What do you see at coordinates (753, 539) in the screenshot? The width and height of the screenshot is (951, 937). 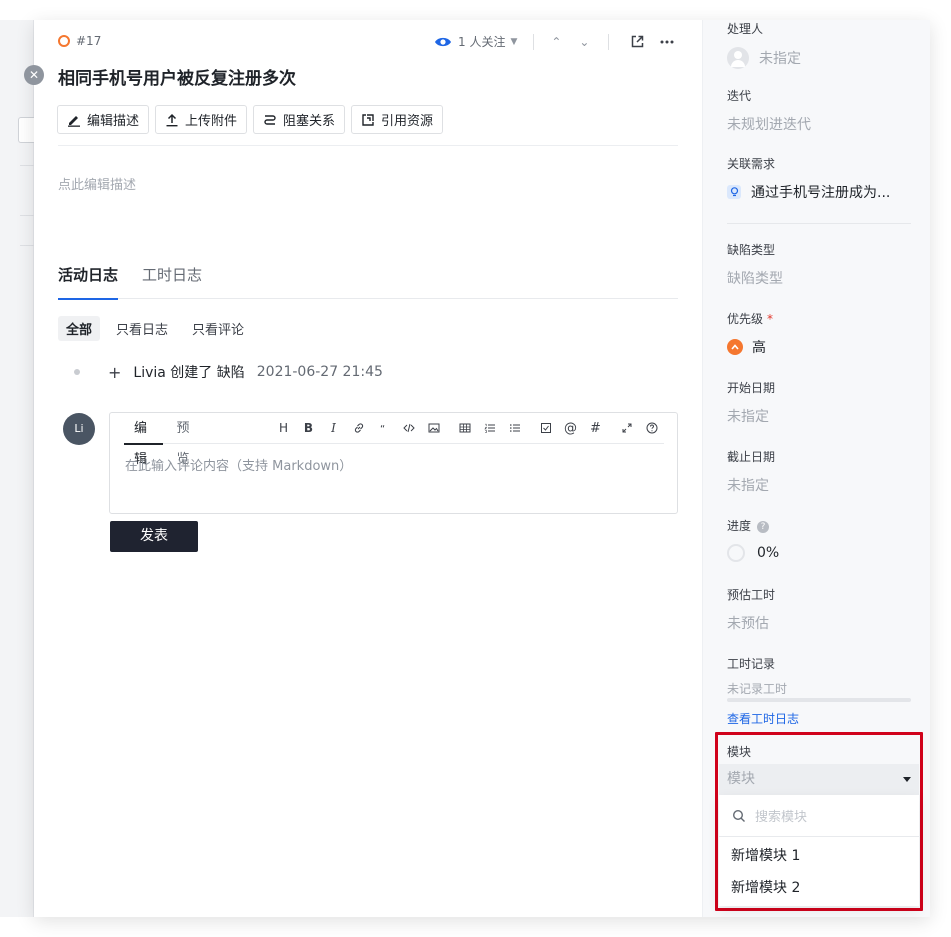 I see `progress-field: 进度? 0%` at bounding box center [753, 539].